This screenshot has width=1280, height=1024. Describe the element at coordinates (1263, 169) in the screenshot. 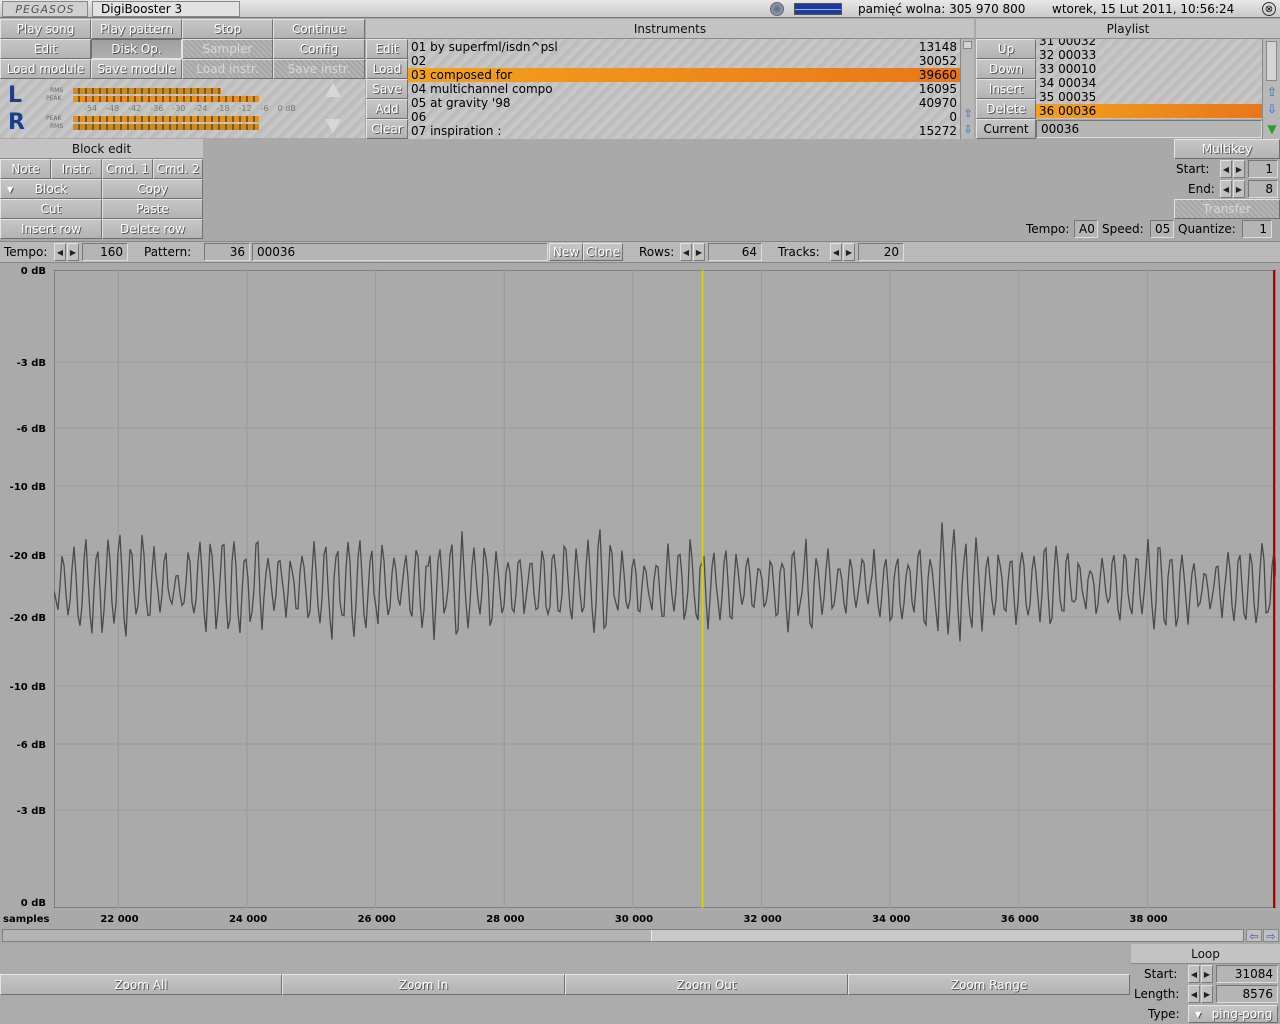

I see `multikey-start-field: 1` at that location.